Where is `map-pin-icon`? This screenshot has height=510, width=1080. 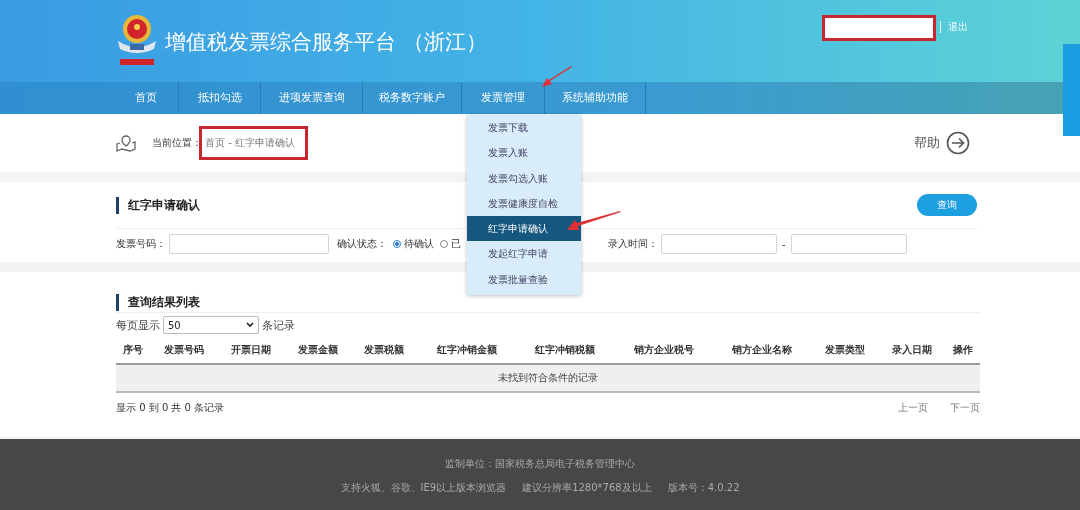 map-pin-icon is located at coordinates (126, 143).